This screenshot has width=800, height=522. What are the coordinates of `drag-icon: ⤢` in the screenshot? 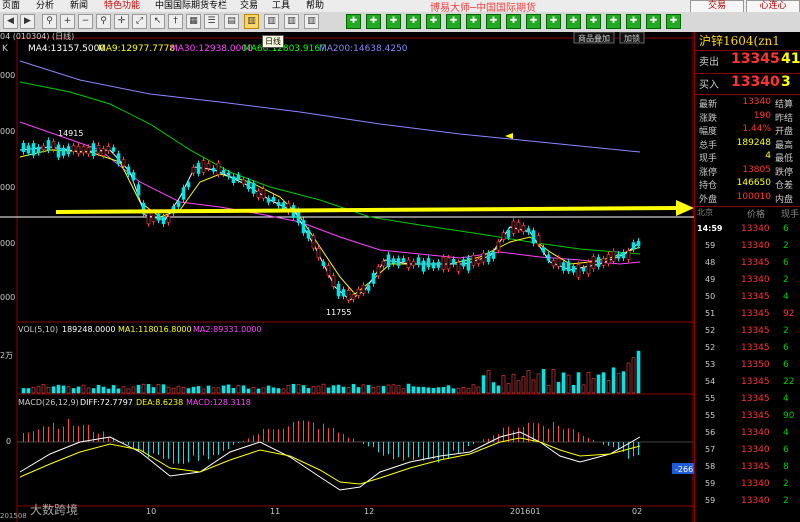 It's located at (139, 21).